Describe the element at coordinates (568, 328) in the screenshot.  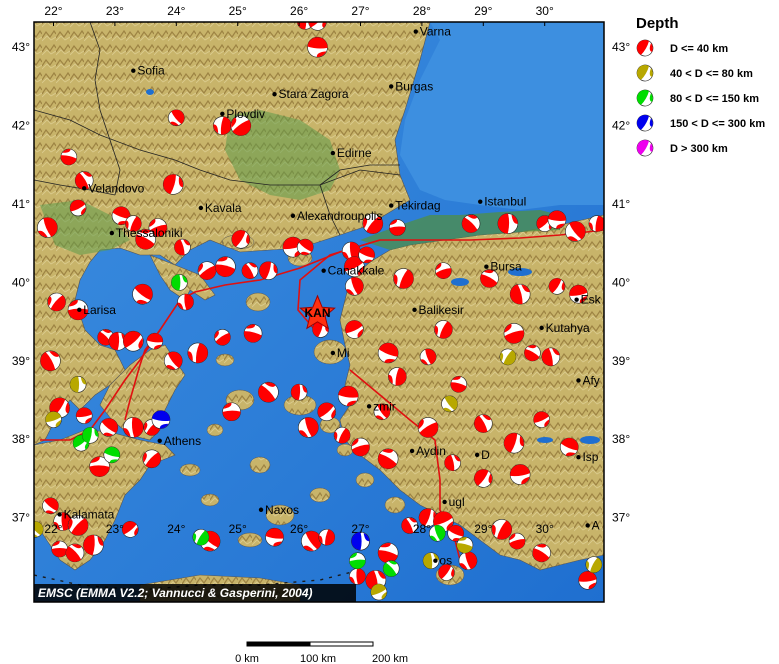
I see `city-label: Kutahya` at that location.